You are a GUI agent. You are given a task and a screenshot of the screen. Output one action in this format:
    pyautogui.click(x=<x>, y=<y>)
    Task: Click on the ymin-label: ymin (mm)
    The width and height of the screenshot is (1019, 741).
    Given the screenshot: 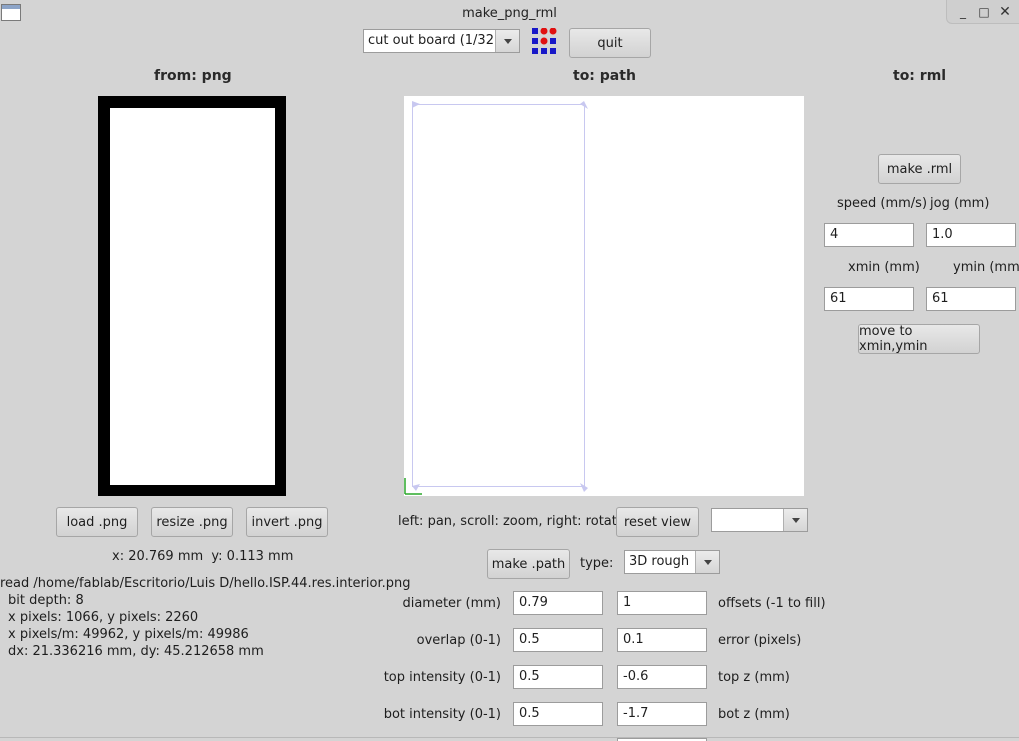 What is the action you would take?
    pyautogui.click(x=986, y=267)
    